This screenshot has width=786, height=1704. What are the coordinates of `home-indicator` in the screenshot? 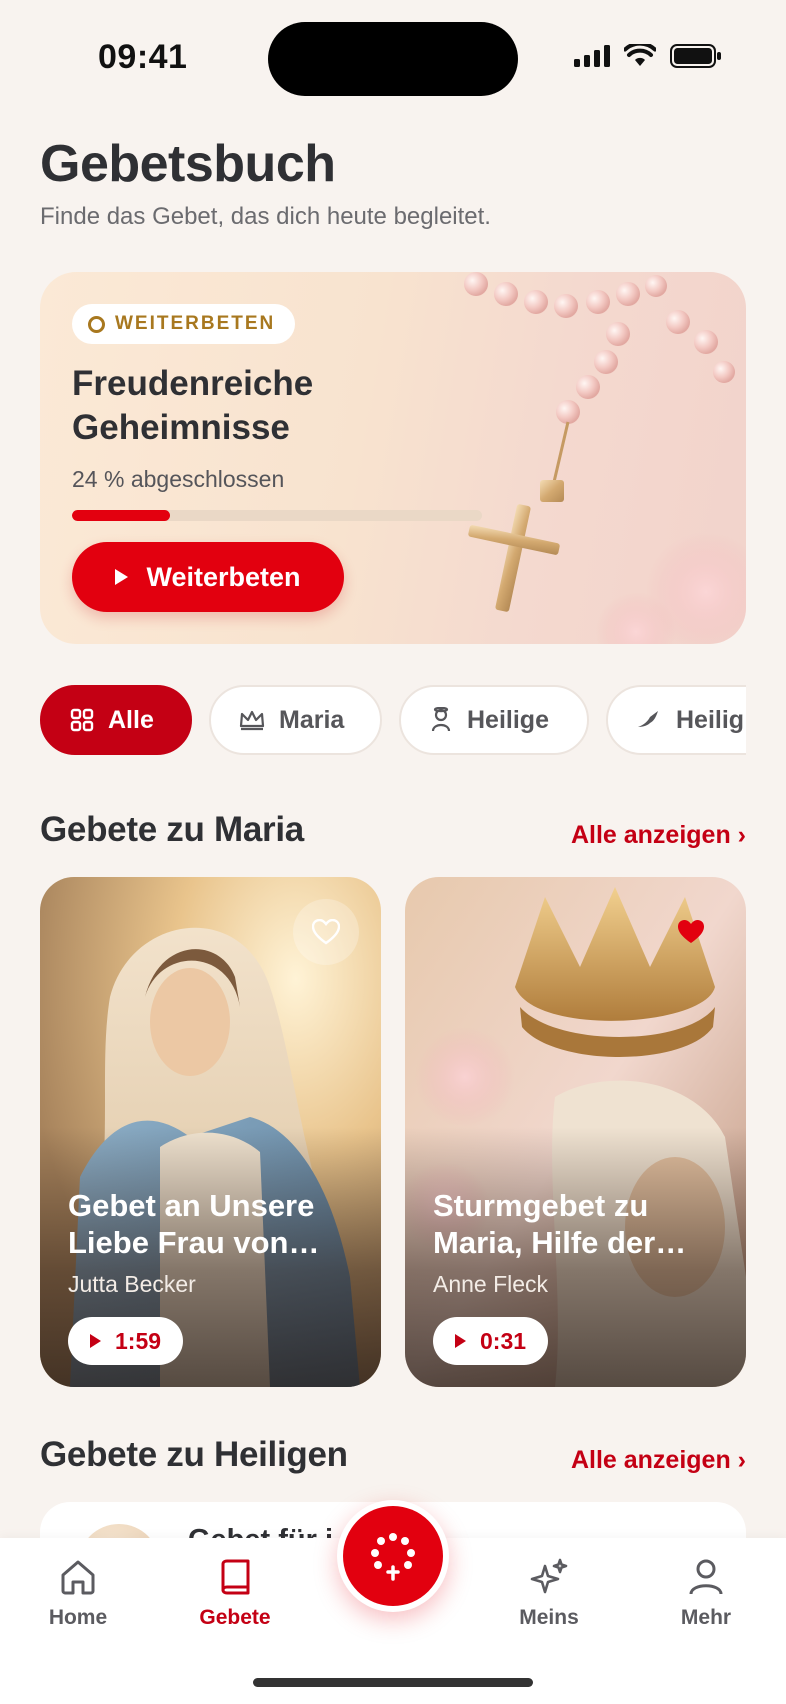 It's located at (393, 1682).